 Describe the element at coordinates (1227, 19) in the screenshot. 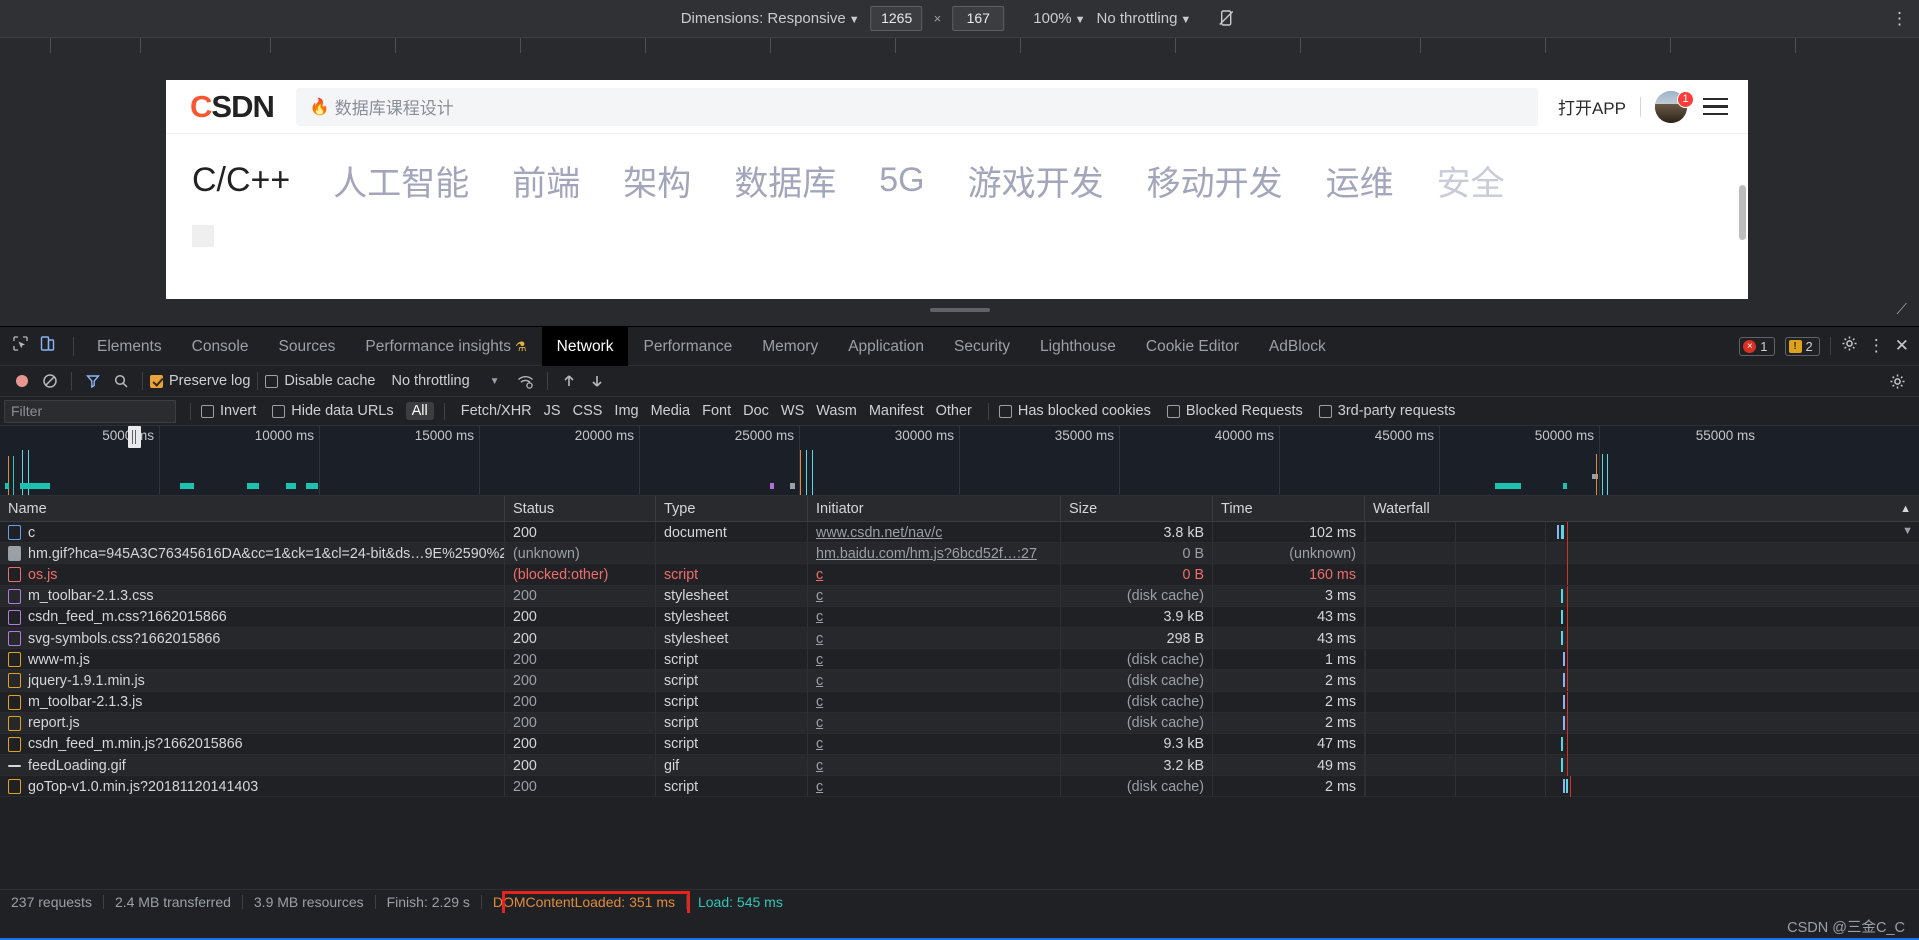

I see `rotate-icon` at that location.